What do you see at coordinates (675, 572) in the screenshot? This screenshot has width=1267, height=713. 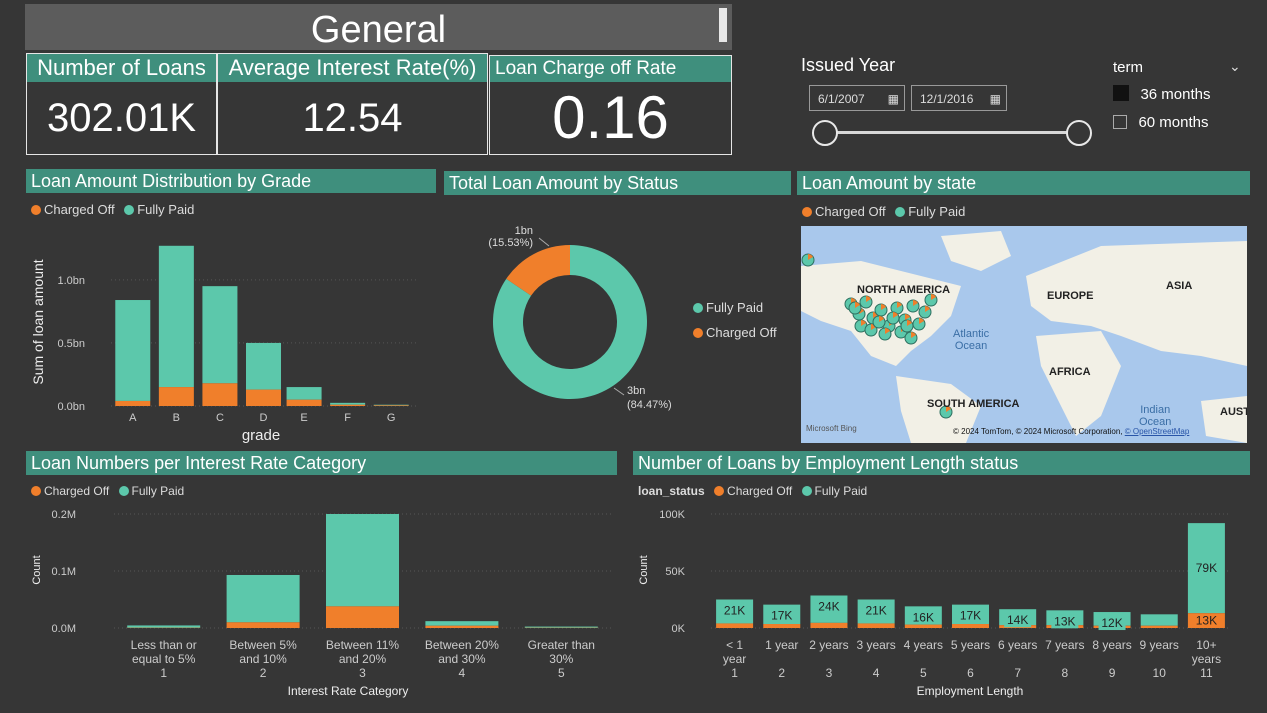 I see `y-tick-label: 50K` at bounding box center [675, 572].